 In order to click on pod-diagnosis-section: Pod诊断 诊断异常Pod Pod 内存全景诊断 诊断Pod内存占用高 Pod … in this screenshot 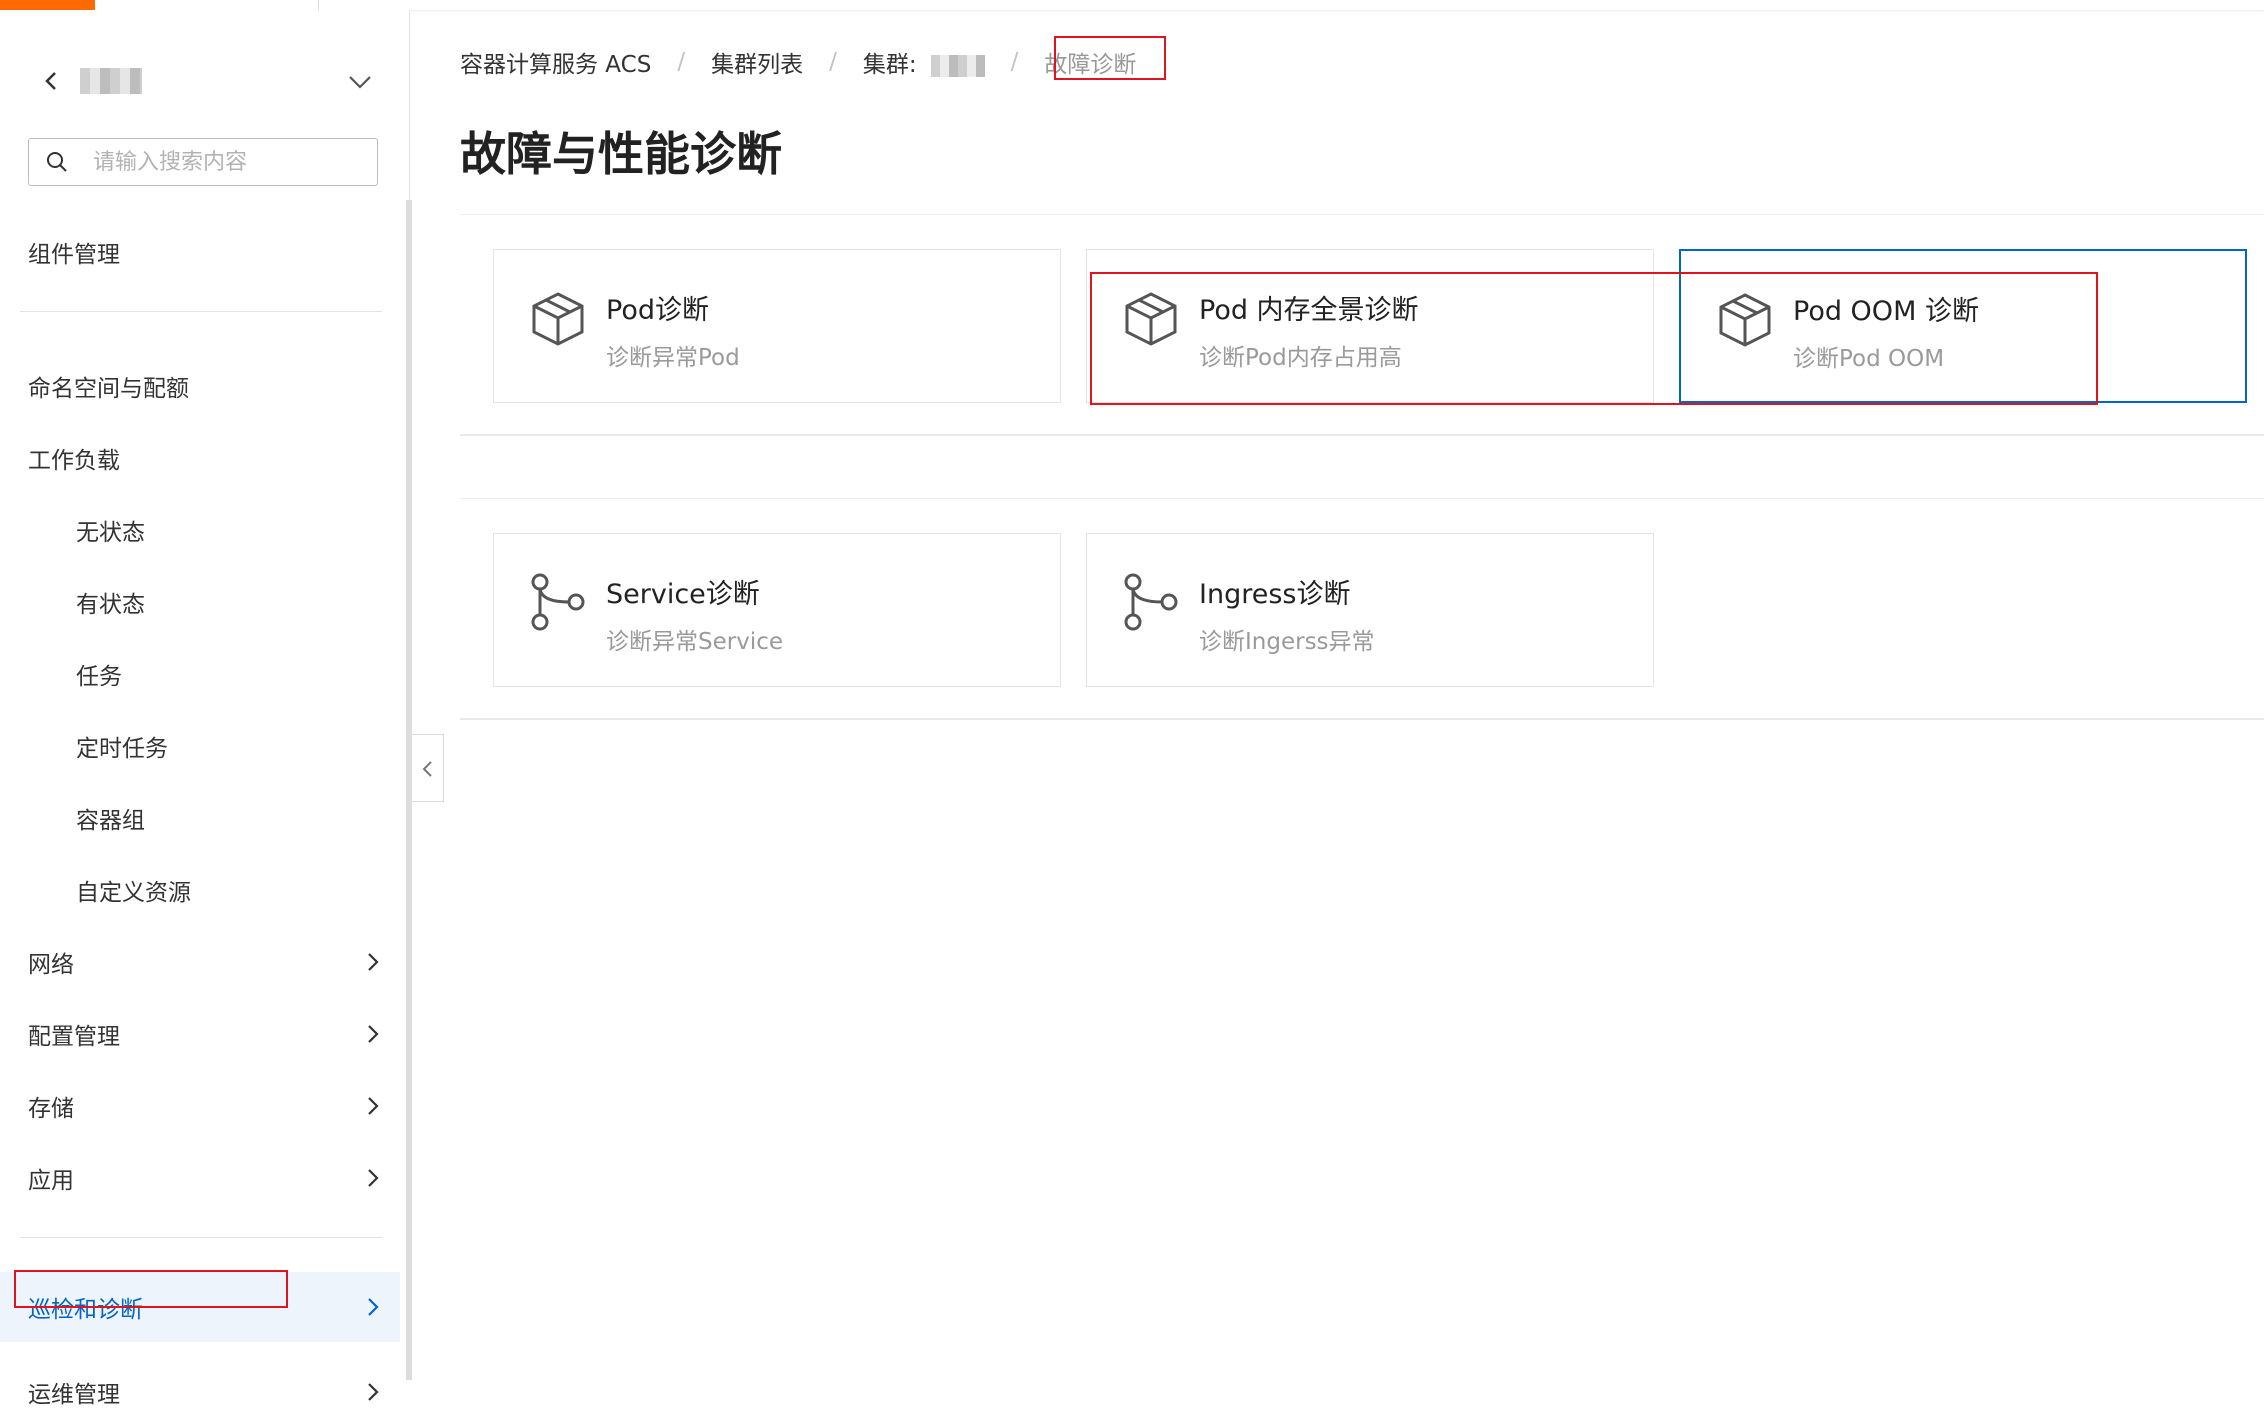, I will do `click(1362, 325)`.